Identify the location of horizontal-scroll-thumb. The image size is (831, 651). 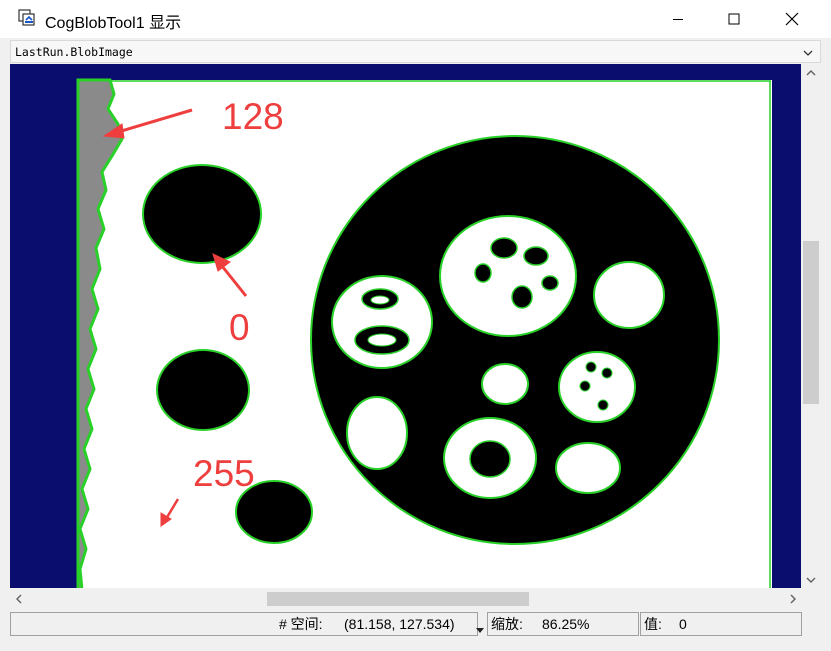
(398, 599).